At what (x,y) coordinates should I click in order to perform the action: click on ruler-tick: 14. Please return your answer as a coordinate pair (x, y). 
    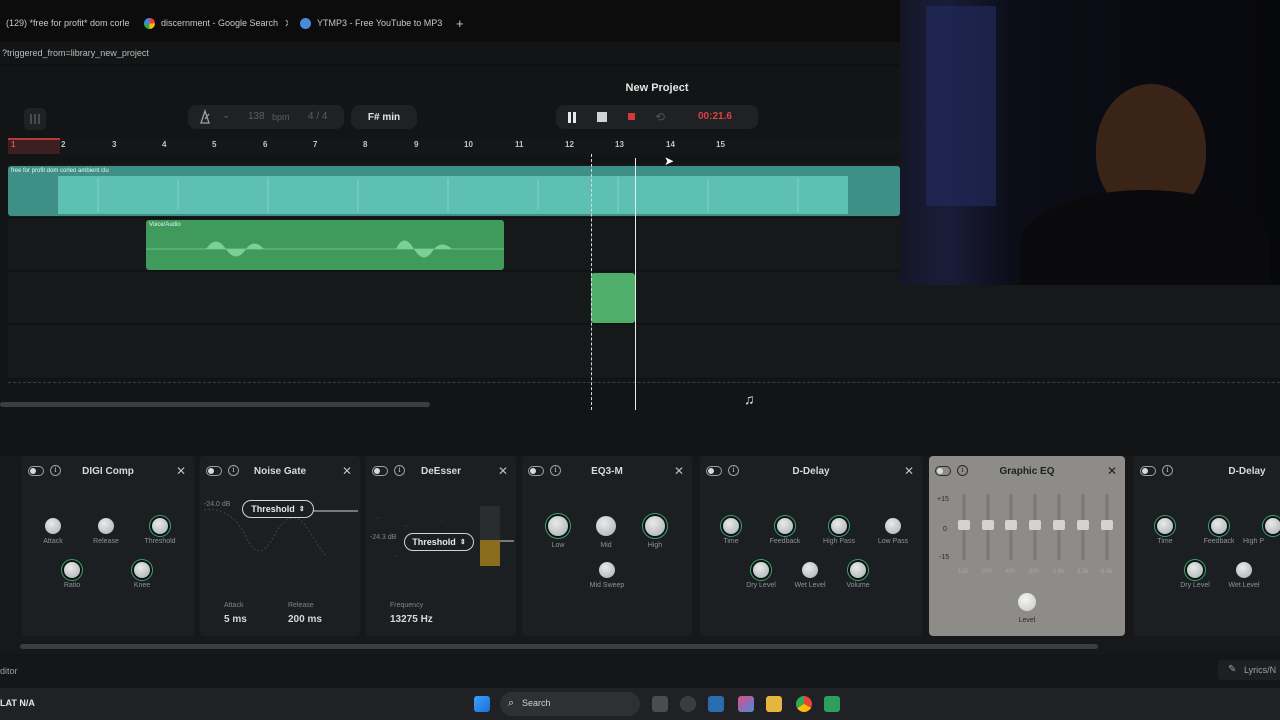
    Looking at the image, I should click on (670, 144).